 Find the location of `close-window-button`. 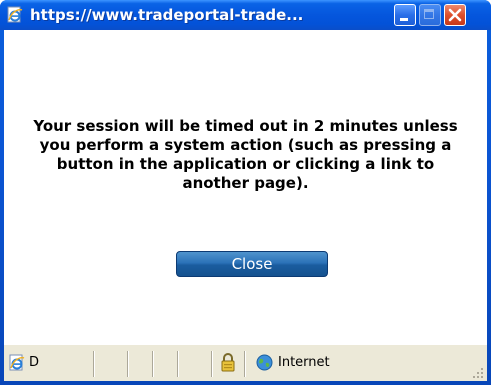

close-window-button is located at coordinates (455, 15).